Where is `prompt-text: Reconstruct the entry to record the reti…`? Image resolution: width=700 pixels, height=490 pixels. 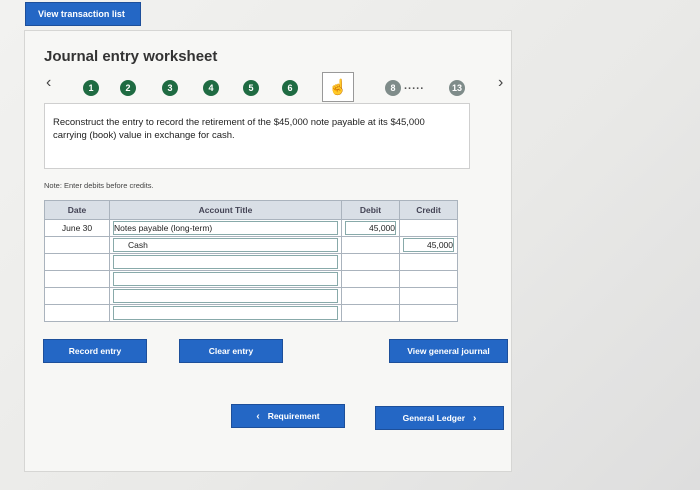 prompt-text: Reconstruct the entry to record the reti… is located at coordinates (239, 129).